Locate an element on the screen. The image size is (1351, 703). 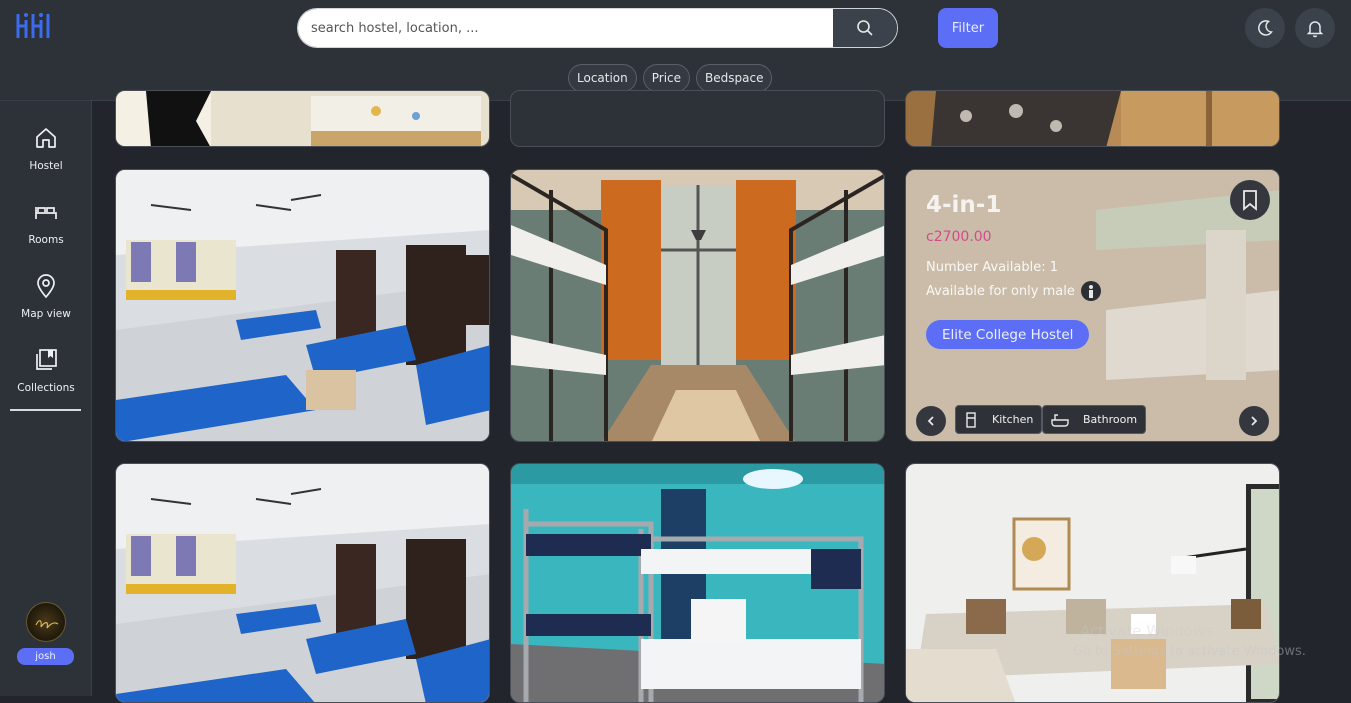
home-icon is located at coordinates (46, 138).